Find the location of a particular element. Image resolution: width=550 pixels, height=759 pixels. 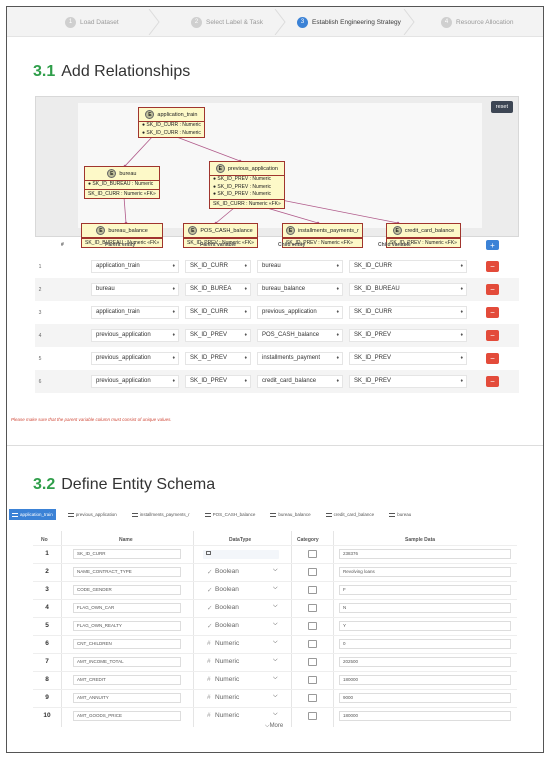

field-name-input: AMT_GOODS_PRICE is located at coordinates (127, 716).